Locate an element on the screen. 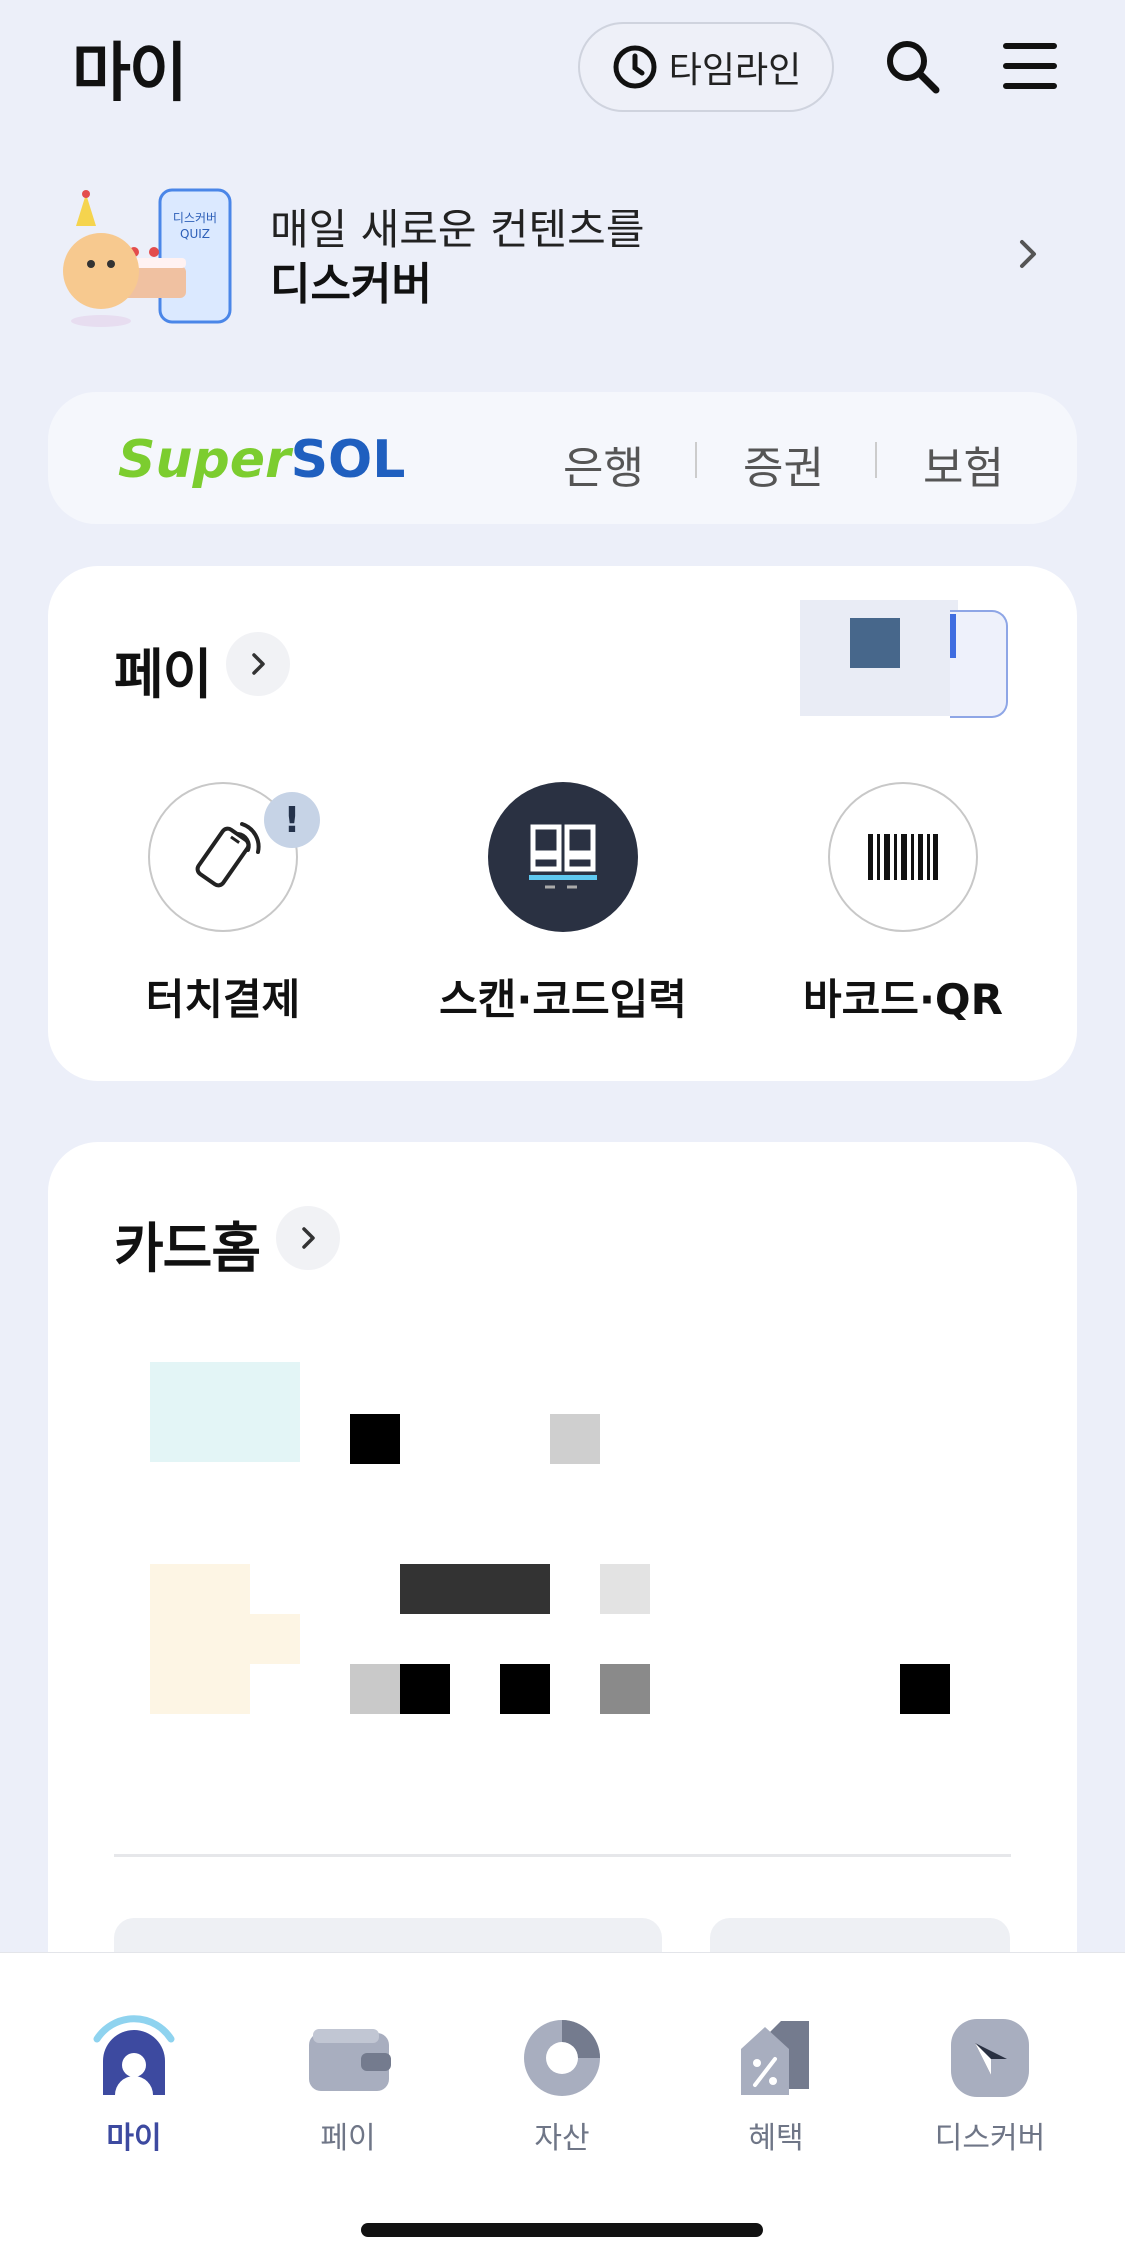  phone-text: 디스커버 is located at coordinates (195, 218).